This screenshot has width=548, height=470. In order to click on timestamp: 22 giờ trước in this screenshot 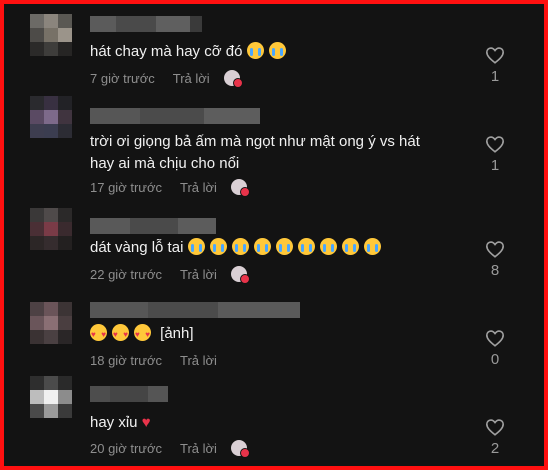, I will do `click(126, 274)`.